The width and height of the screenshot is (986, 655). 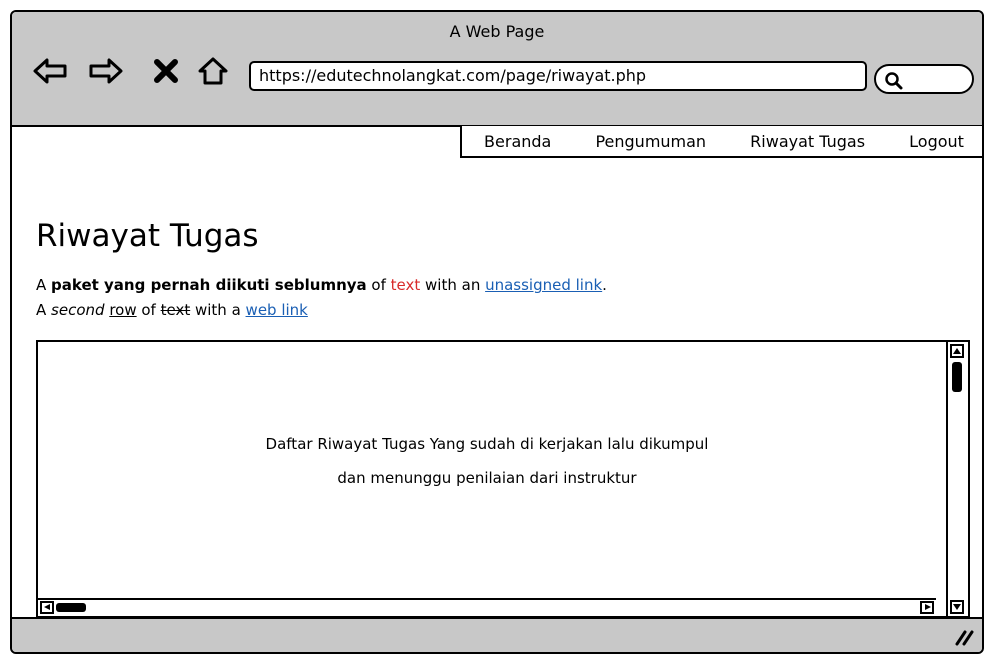 I want to click on scroll-down-button, so click(x=957, y=607).